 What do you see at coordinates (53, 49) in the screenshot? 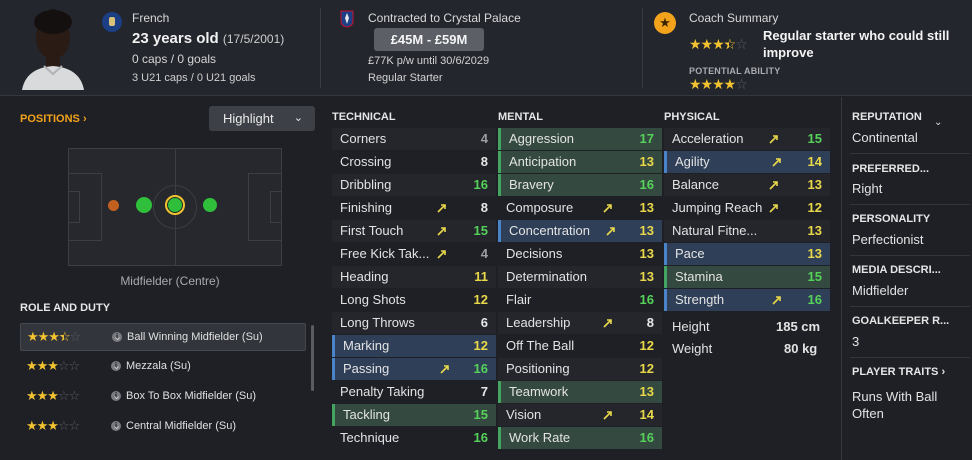
I see `player-portrait` at bounding box center [53, 49].